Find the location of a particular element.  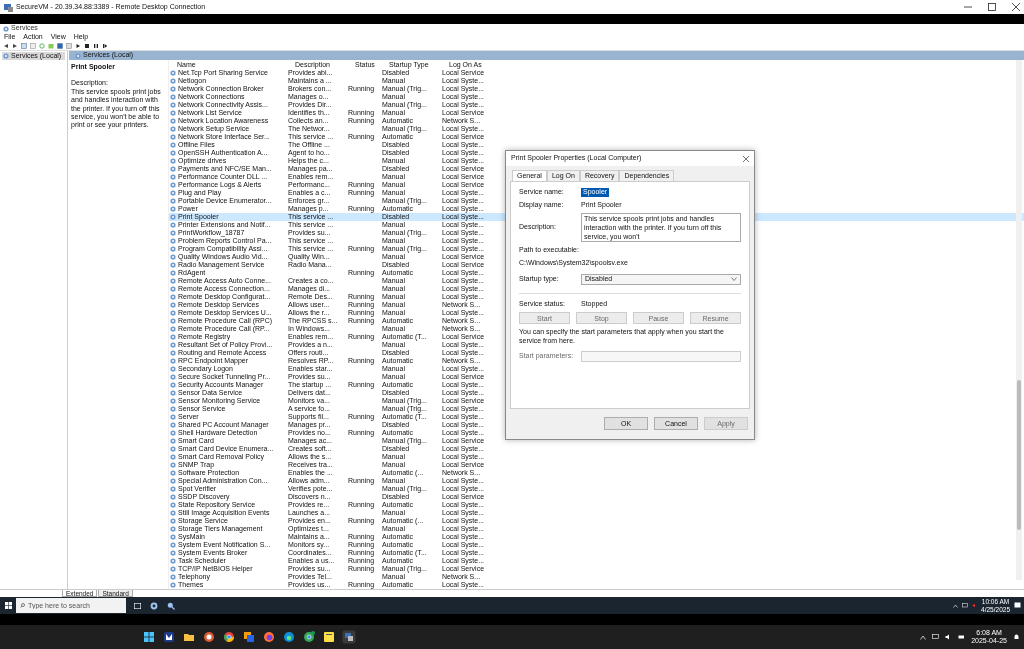

chevron-down-icon is located at coordinates (734, 279).